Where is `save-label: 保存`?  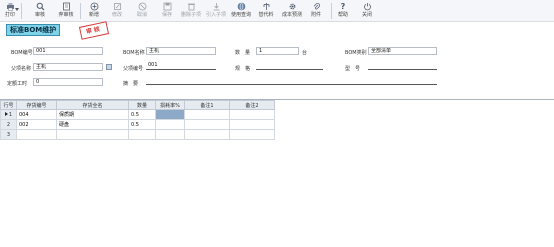
save-label: 保存 is located at coordinates (166, 15).